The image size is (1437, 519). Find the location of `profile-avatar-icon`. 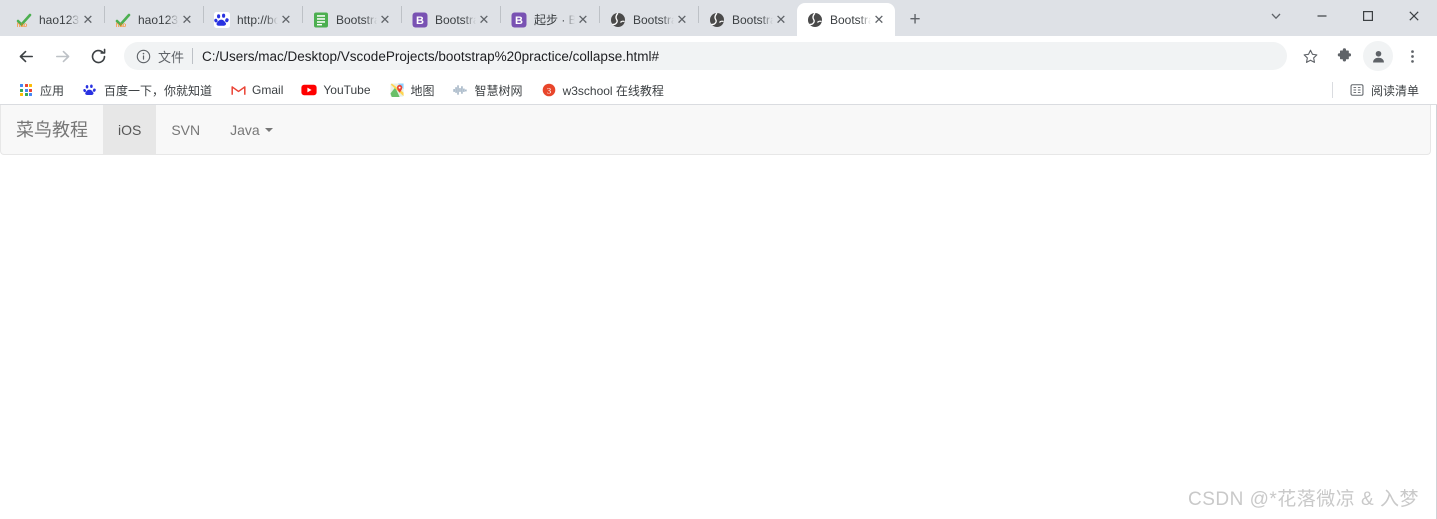

profile-avatar-icon is located at coordinates (1378, 56).